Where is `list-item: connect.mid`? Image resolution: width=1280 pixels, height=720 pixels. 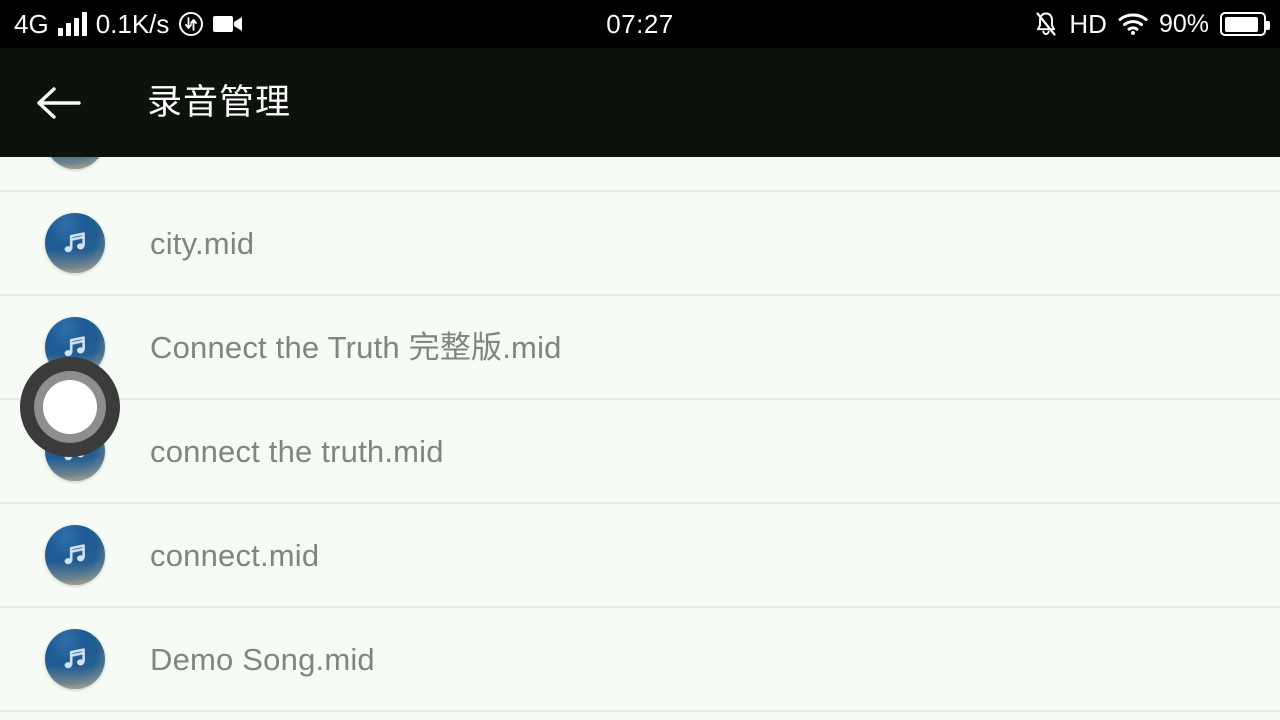 list-item: connect.mid is located at coordinates (640, 556).